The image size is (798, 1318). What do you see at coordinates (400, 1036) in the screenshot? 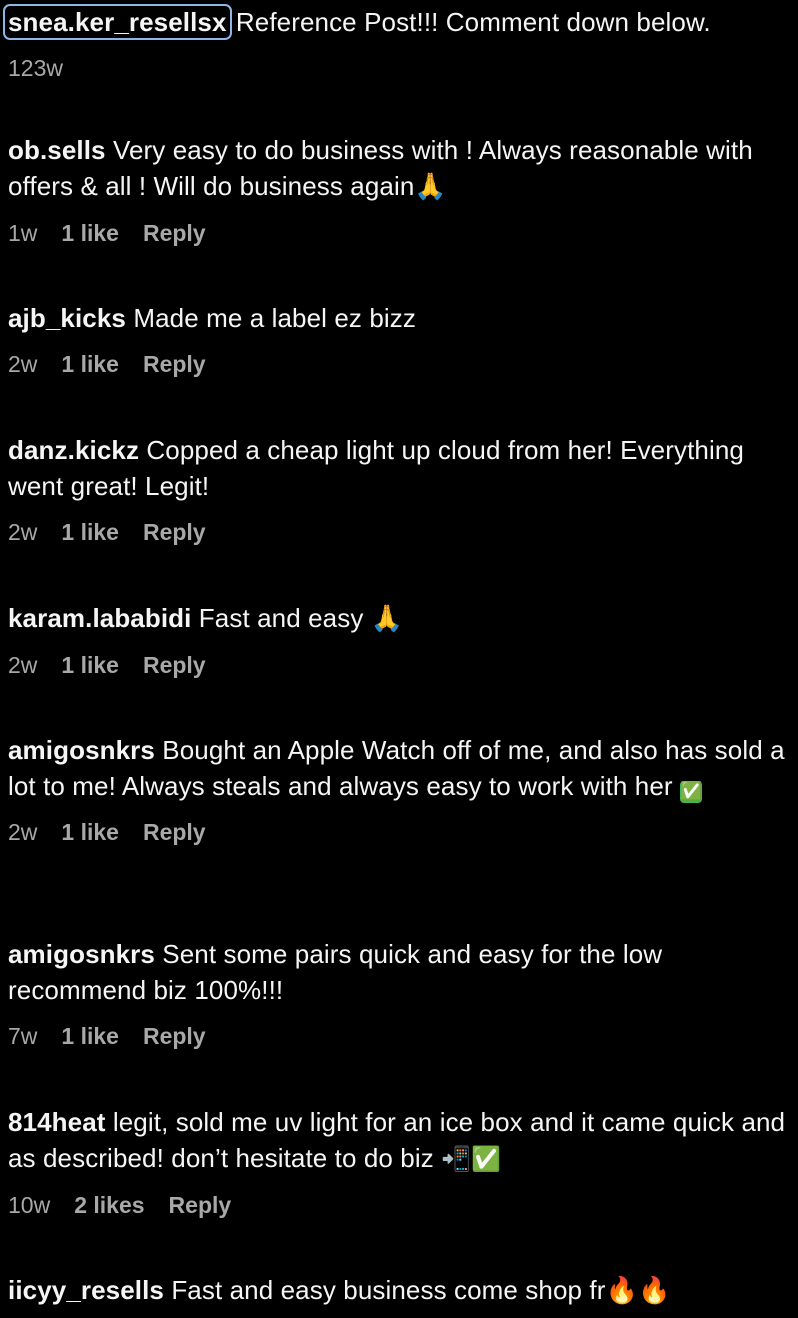
I see `comment-meta: 7w 1 like Reply` at bounding box center [400, 1036].